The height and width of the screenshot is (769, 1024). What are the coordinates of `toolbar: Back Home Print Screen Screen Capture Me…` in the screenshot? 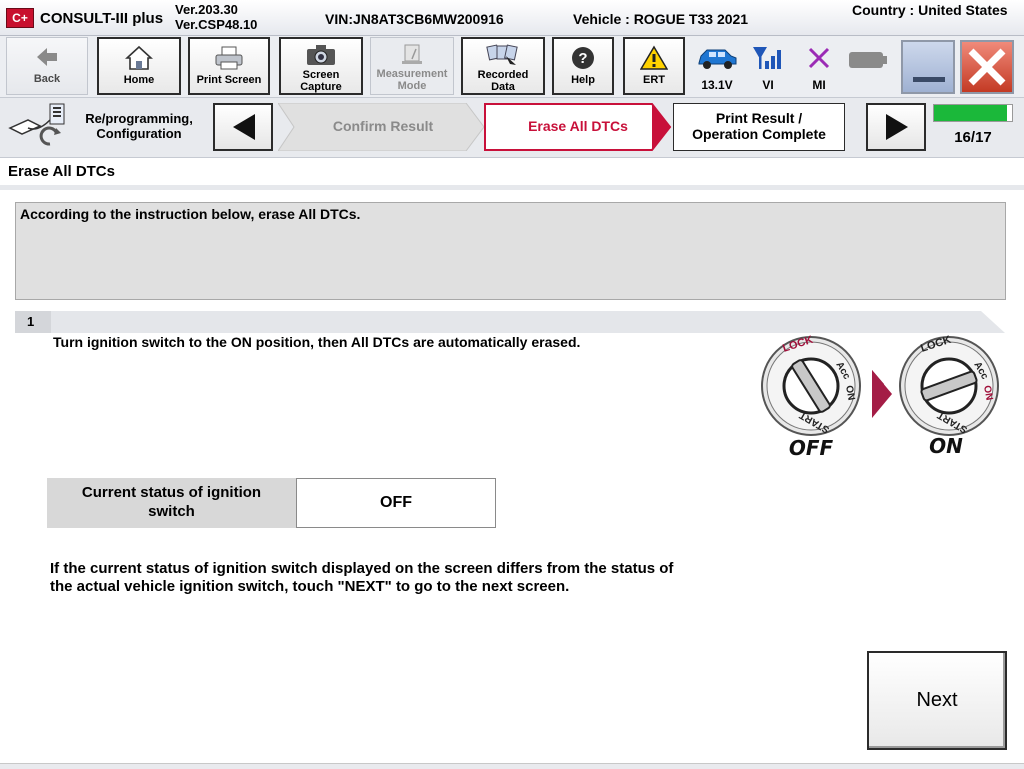 It's located at (512, 67).